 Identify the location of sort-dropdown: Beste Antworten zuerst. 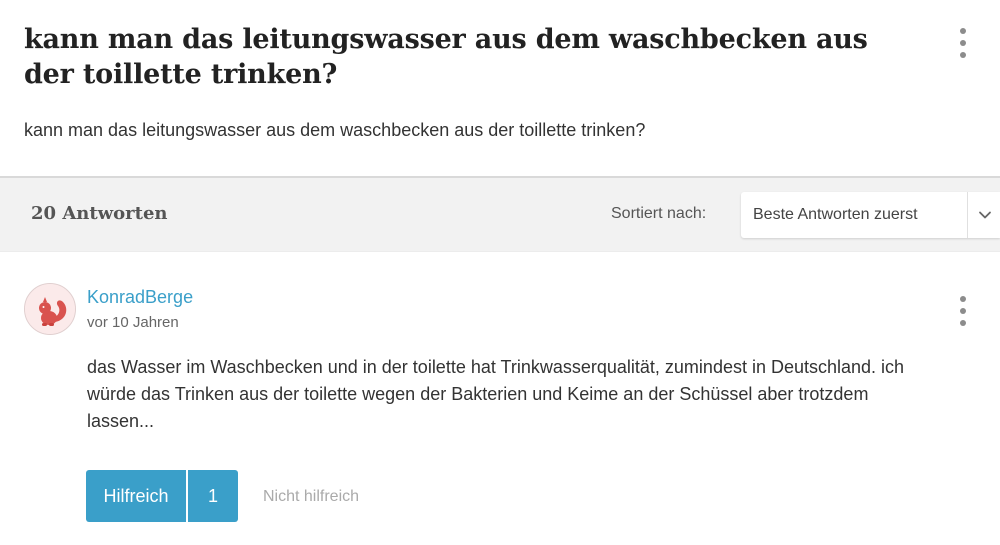
(870, 215).